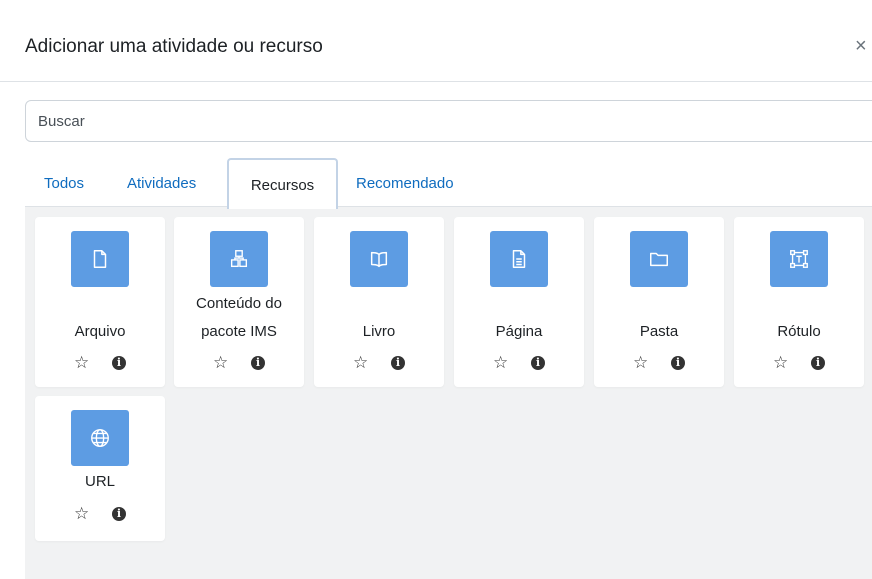 Image resolution: width=872 pixels, height=579 pixels. I want to click on globe-icon, so click(100, 438).